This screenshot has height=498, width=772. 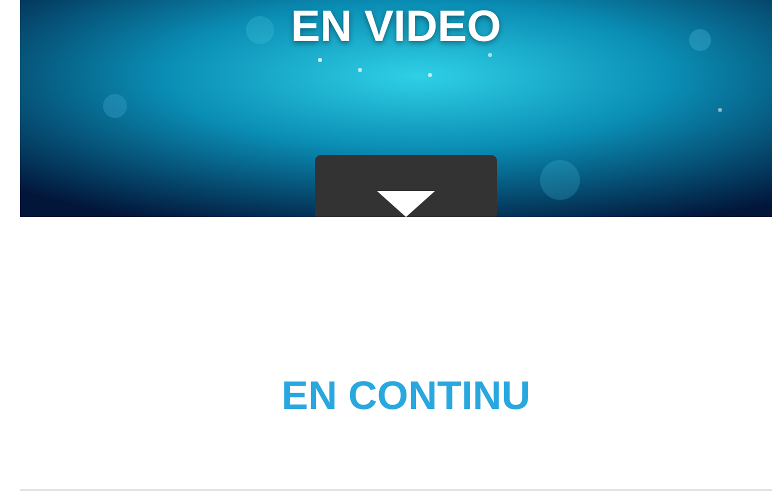 I want to click on banner-title: EN VIDEO, so click(x=396, y=27).